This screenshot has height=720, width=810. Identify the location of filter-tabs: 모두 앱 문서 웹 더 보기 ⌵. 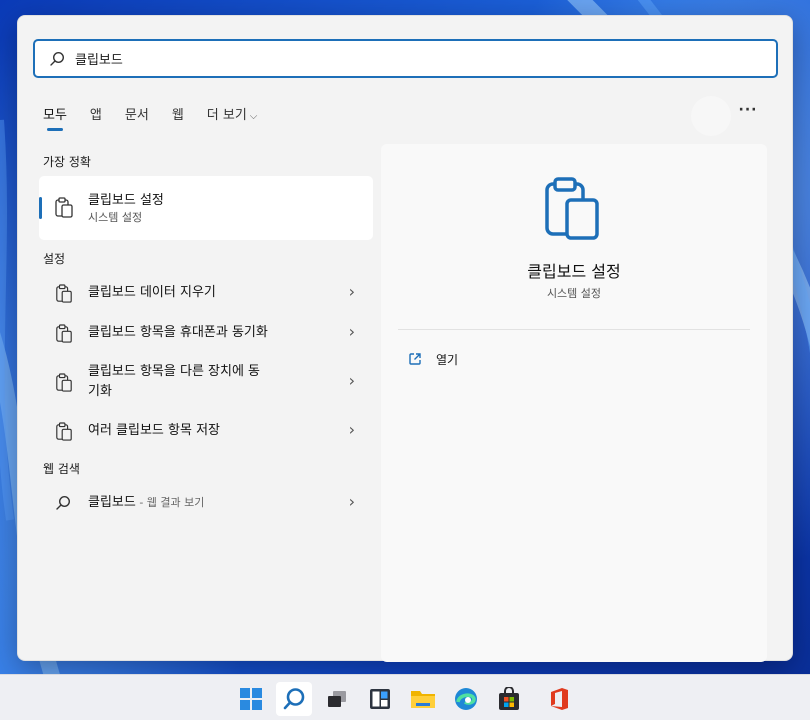
(161, 119).